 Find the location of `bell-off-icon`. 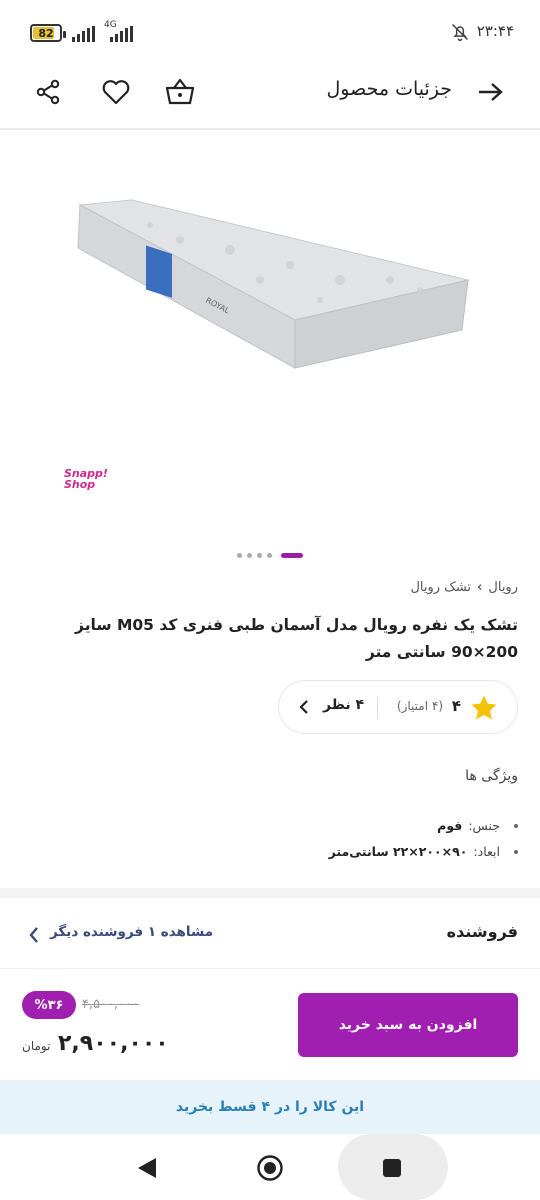

bell-off-icon is located at coordinates (460, 32).